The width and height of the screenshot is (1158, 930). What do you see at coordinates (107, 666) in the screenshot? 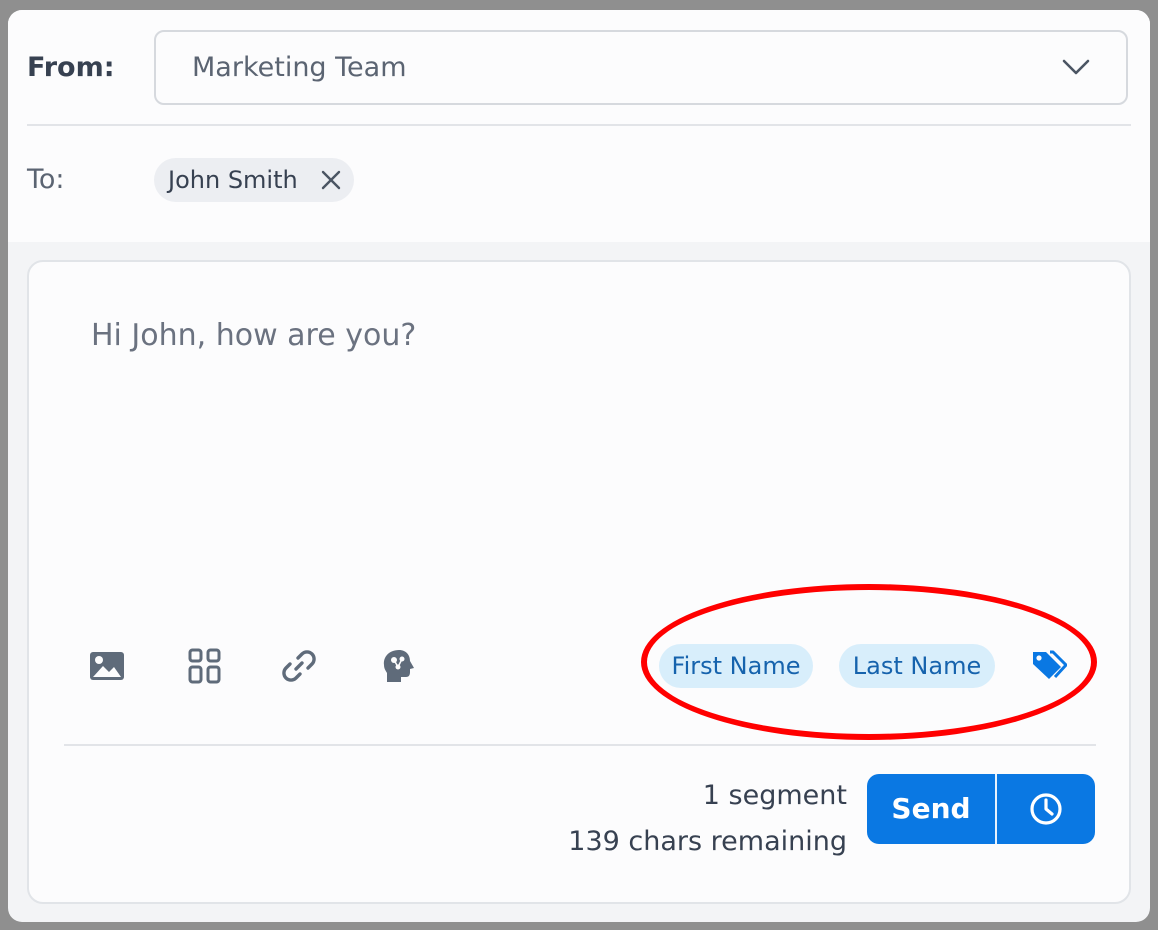
I see `image-icon` at bounding box center [107, 666].